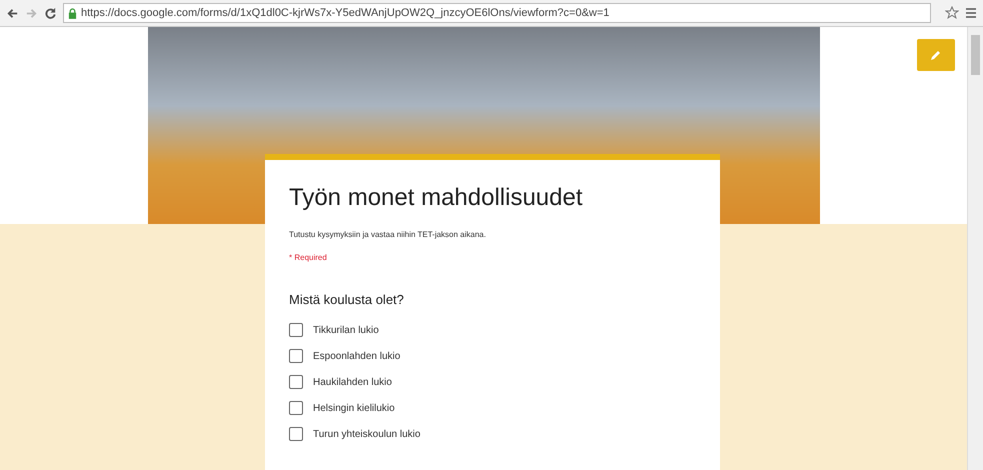 The height and width of the screenshot is (470, 983). What do you see at coordinates (345, 13) in the screenshot?
I see `url-text: https://docs.google.com/forms/d/1xQ1dl0C-kjrWs7x-Y5edWAnjUpOW2Q_jnzcyOE6lOns/viewform?c=0&w=1` at bounding box center [345, 13].